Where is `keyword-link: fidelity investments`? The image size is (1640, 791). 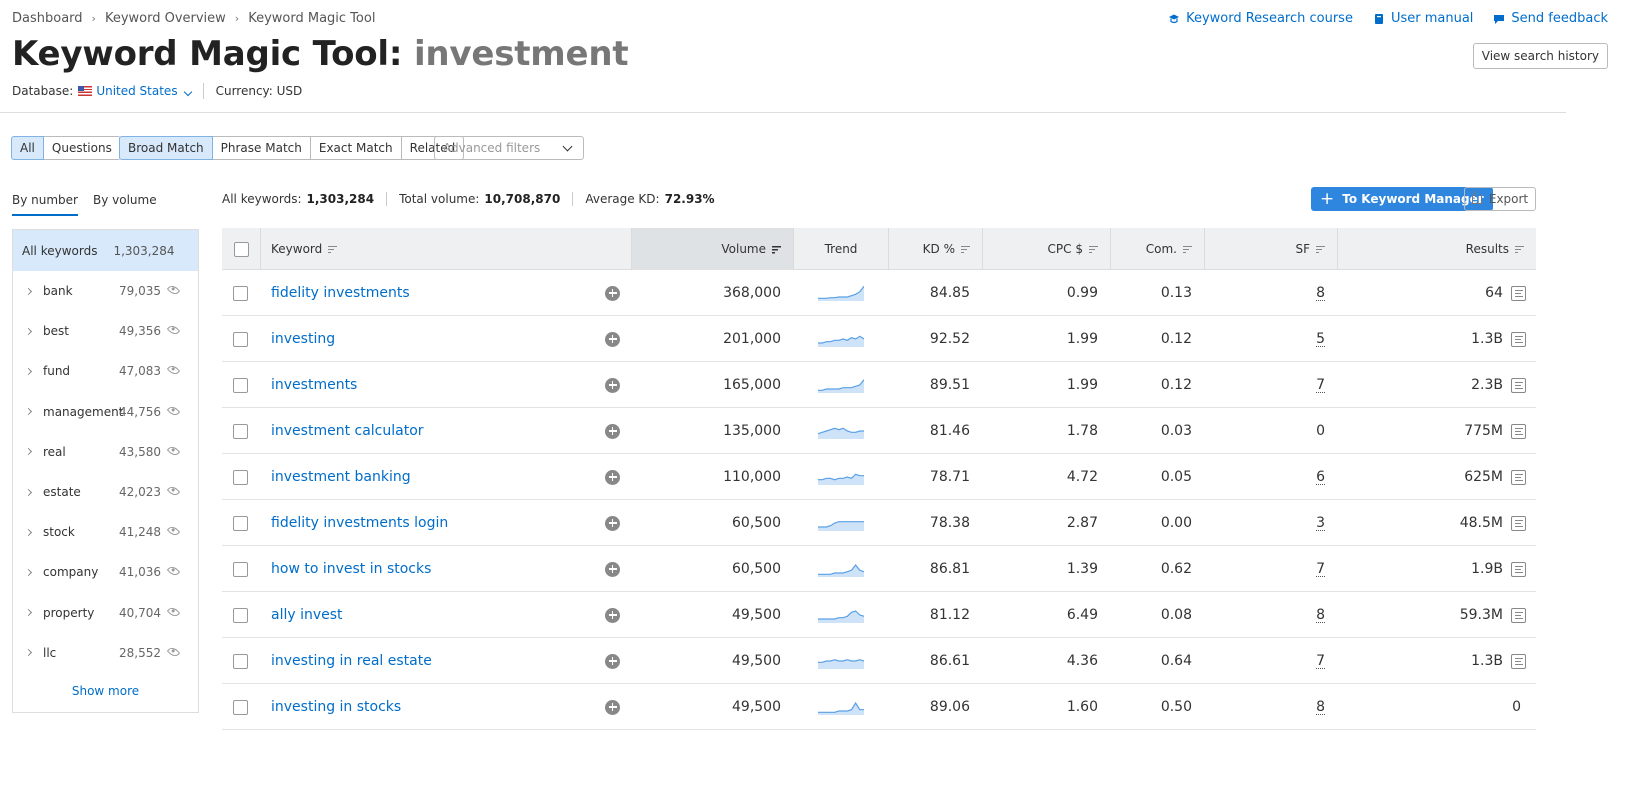 keyword-link: fidelity investments is located at coordinates (340, 293).